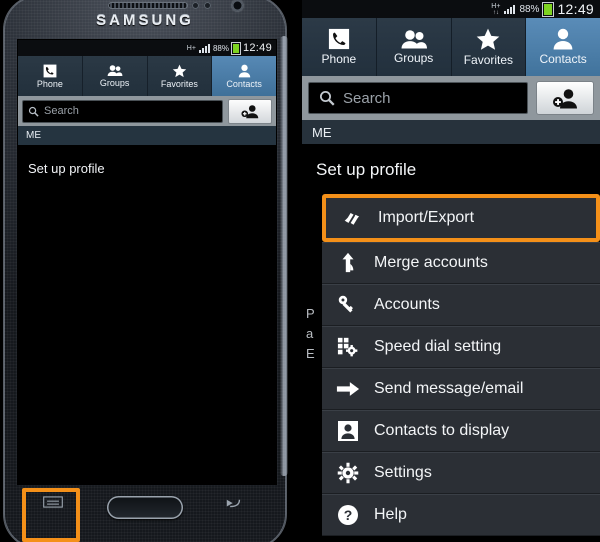 The width and height of the screenshot is (600, 542). I want to click on phone-search-row: Search, so click(147, 111).